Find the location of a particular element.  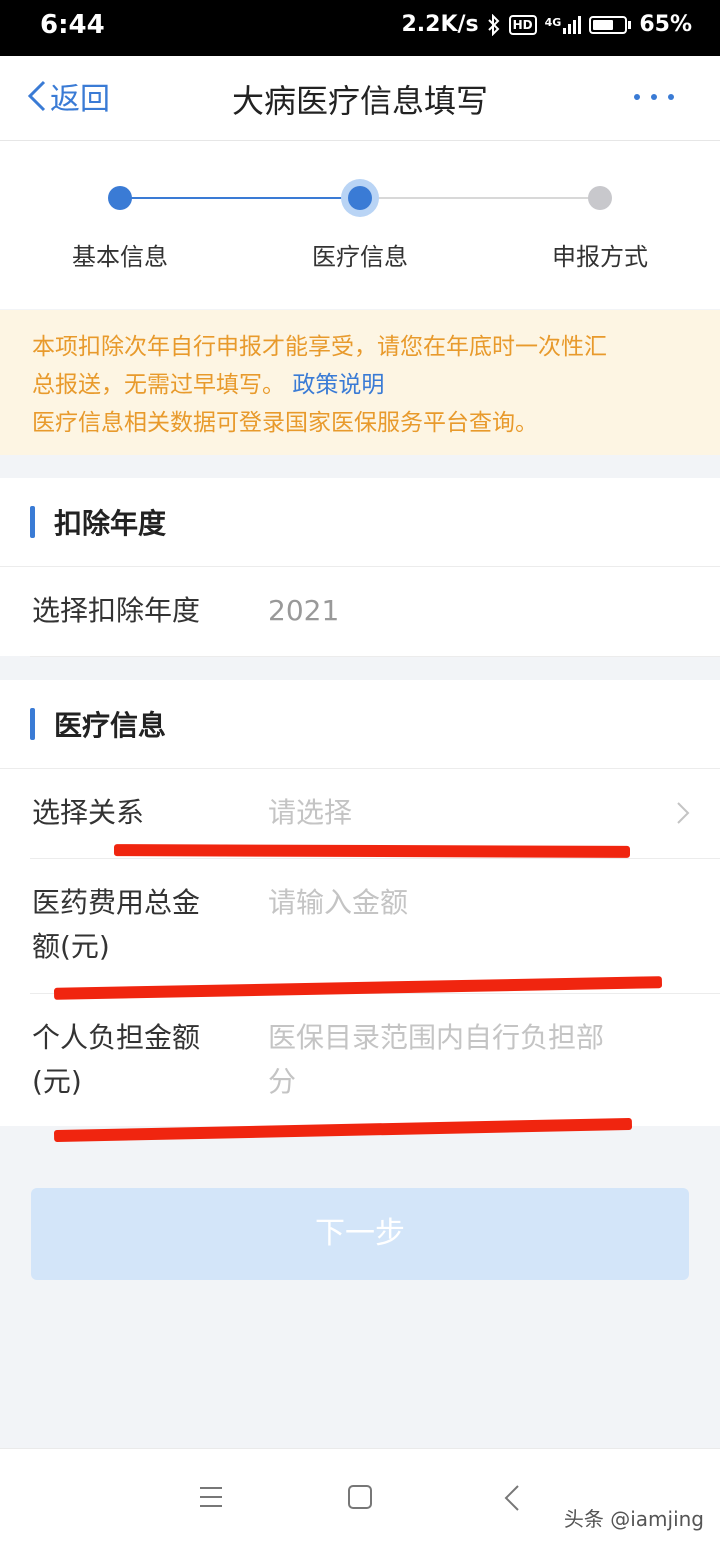

personal-amount-label-line-2: (元) is located at coordinates (57, 1081).